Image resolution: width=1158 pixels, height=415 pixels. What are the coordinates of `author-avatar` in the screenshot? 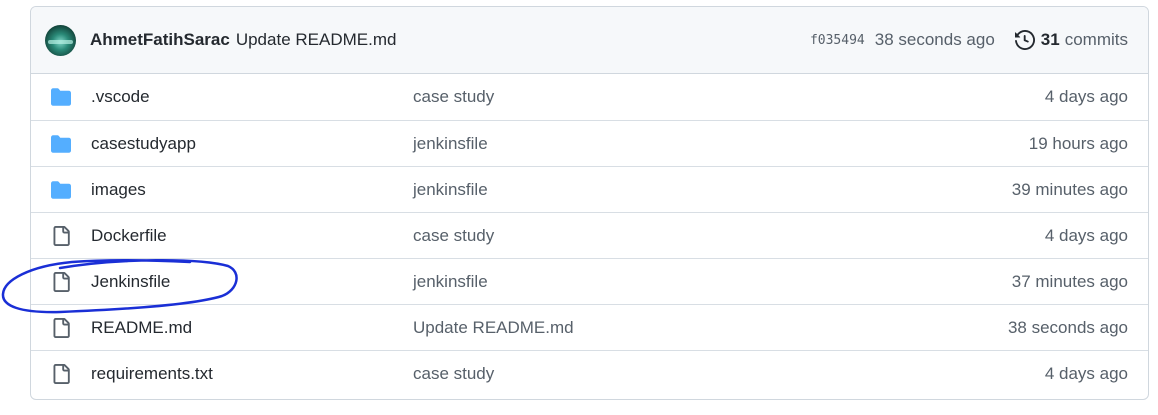 It's located at (60, 40).